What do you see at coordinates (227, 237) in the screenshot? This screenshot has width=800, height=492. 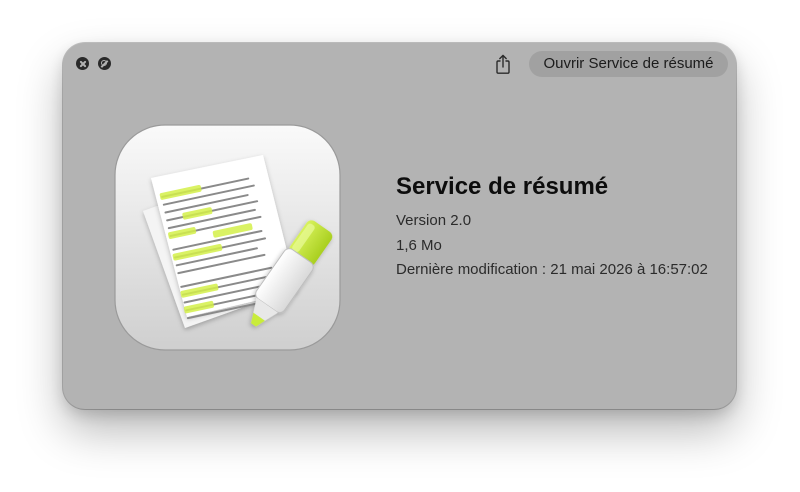 I see `summary-service-app-icon` at bounding box center [227, 237].